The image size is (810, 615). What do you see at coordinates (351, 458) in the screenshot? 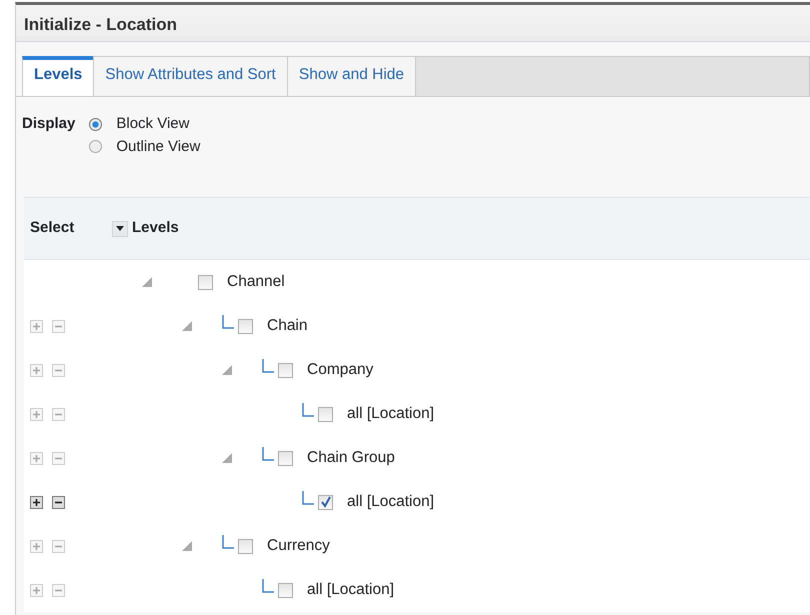
I see `level-label: Chain Group` at bounding box center [351, 458].